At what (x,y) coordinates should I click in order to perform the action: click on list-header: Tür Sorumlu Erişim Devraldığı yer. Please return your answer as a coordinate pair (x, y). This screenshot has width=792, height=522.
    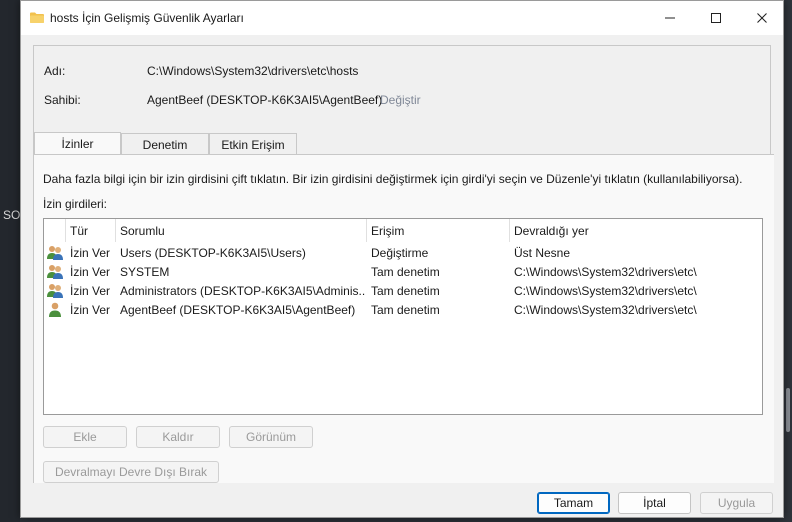
    Looking at the image, I should click on (403, 230).